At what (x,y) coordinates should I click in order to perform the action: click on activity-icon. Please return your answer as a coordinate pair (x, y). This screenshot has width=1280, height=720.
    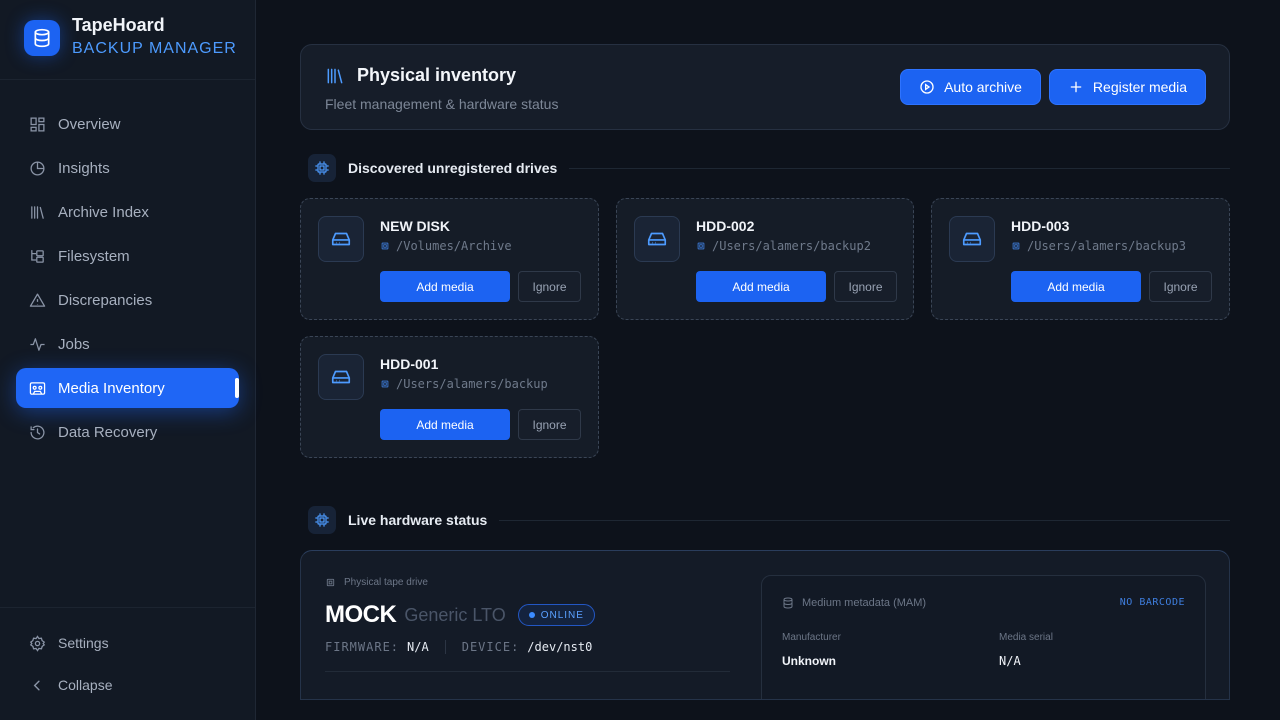
    Looking at the image, I should click on (37, 344).